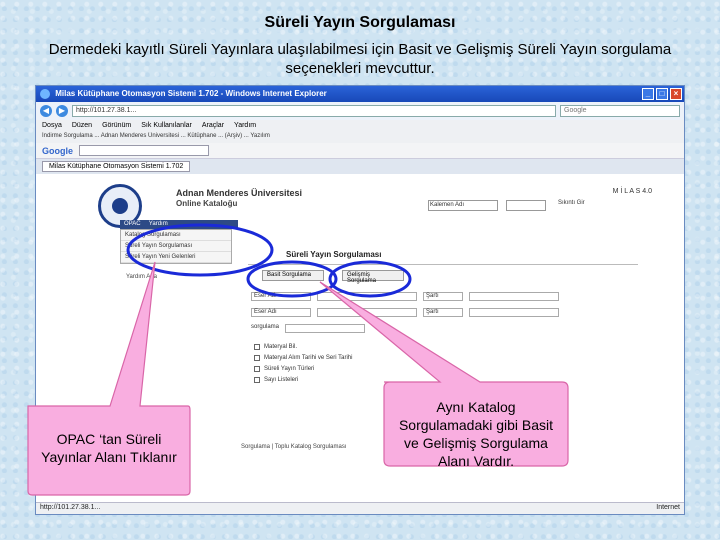 The image size is (720, 540). What do you see at coordinates (676, 94) in the screenshot?
I see `close-button: ×` at bounding box center [676, 94].